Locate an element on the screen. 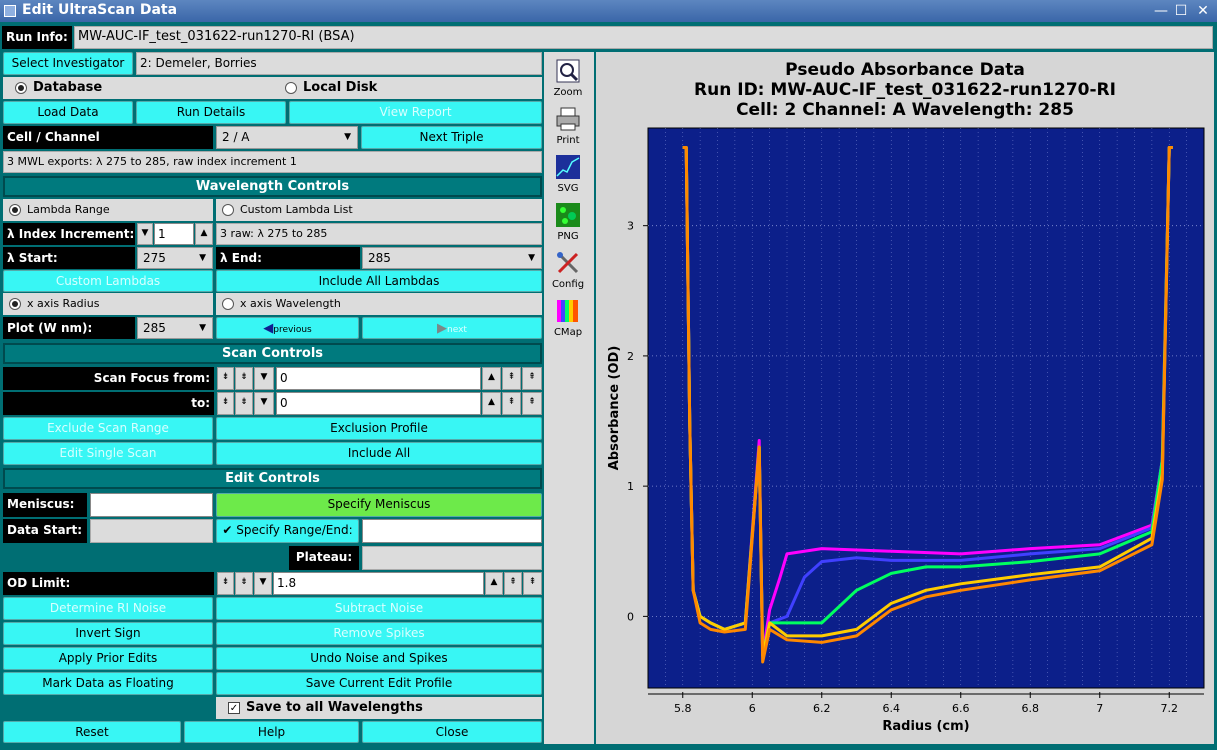  to-page-down-button: ⇟ is located at coordinates (244, 403).